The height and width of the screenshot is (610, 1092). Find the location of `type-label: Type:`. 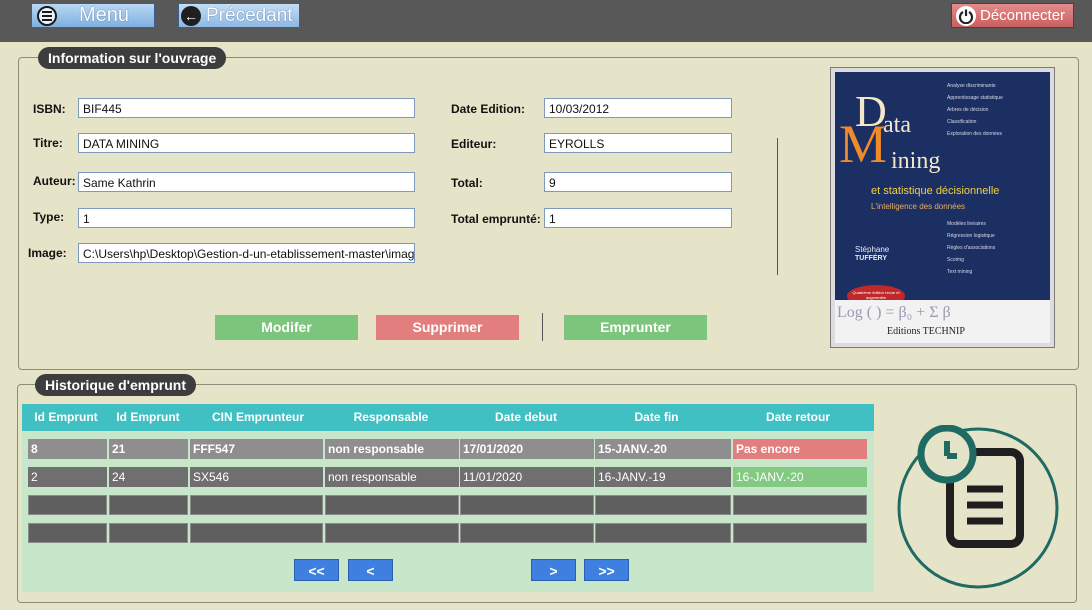

type-label: Type: is located at coordinates (49, 217).